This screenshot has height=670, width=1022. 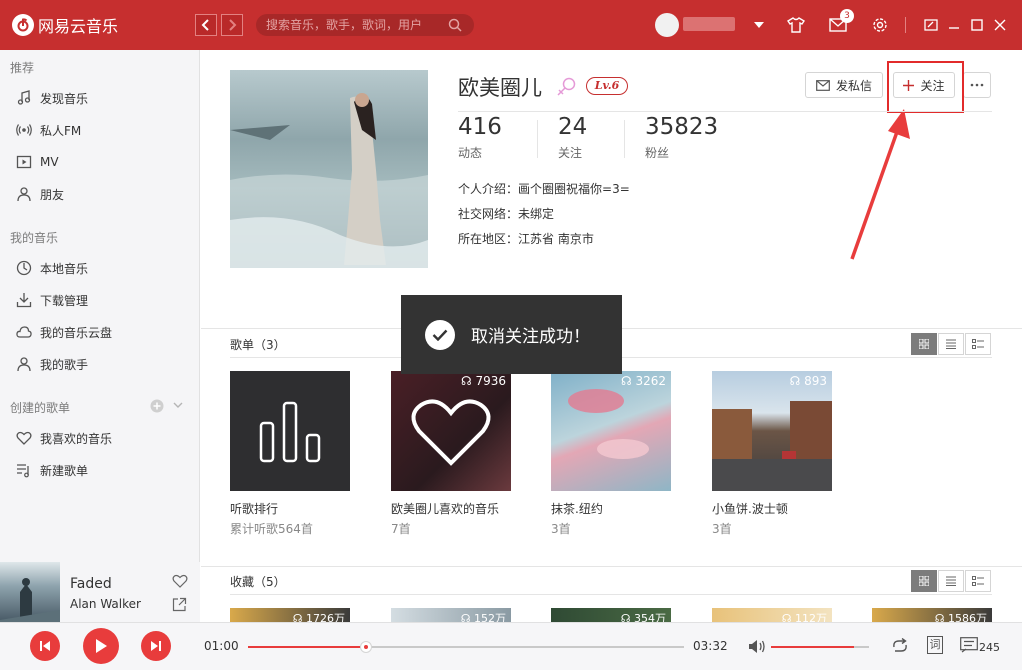 What do you see at coordinates (772, 431) in the screenshot?
I see `playlist-cover: ☊ 893` at bounding box center [772, 431].